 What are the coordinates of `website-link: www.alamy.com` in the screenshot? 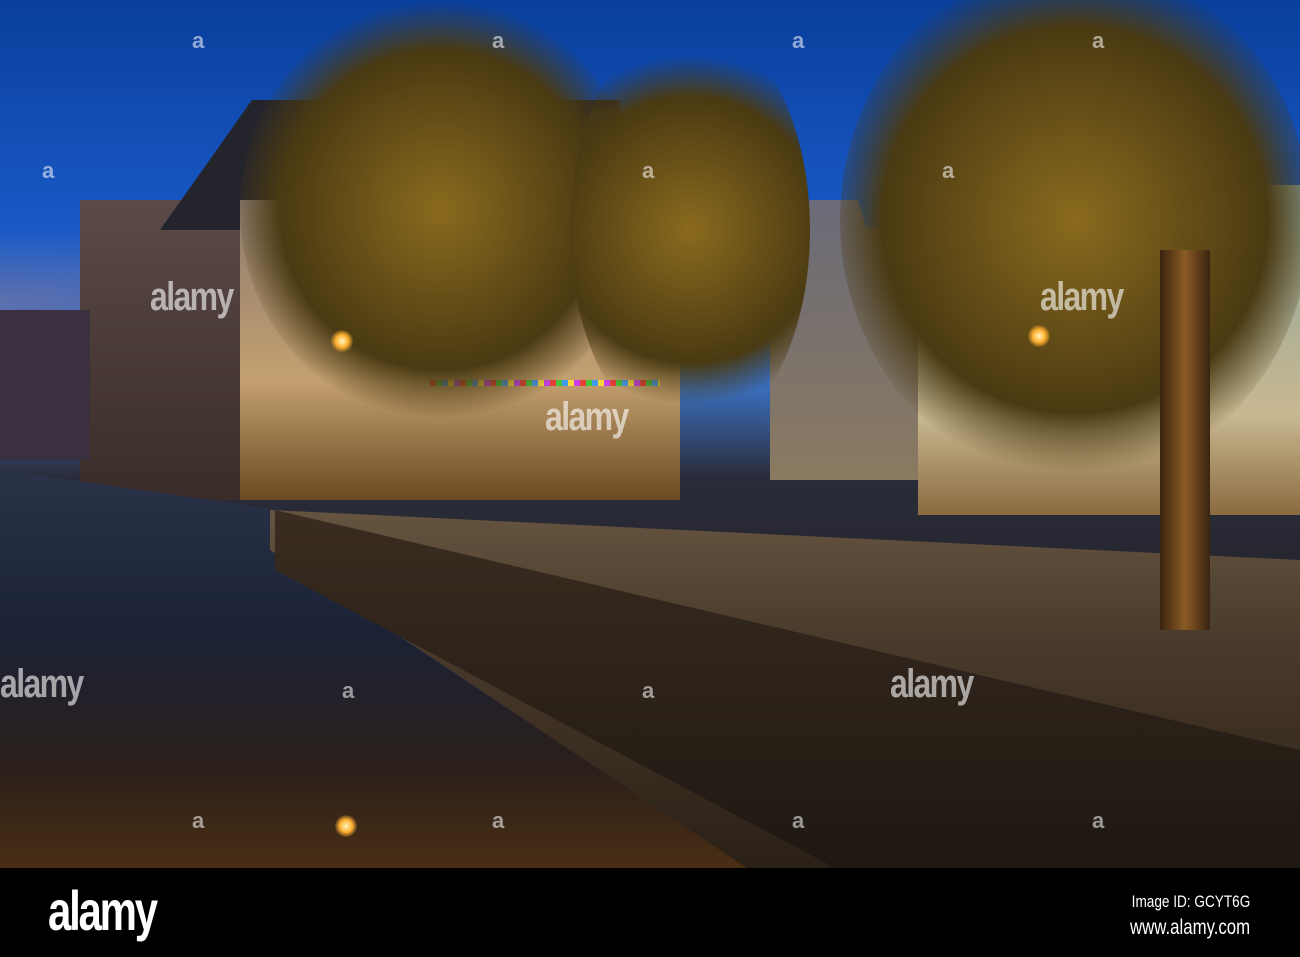 It's located at (1190, 928).